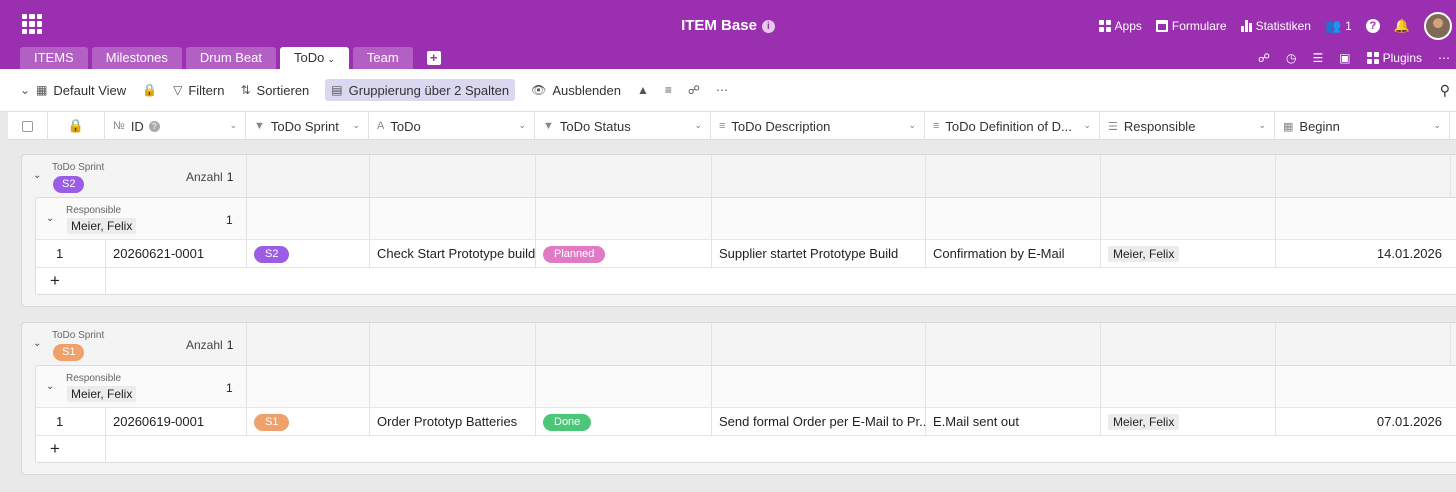 This screenshot has width=1456, height=492. I want to click on group-button: ▤ Gruppierung über 2 Spalten, so click(420, 90).